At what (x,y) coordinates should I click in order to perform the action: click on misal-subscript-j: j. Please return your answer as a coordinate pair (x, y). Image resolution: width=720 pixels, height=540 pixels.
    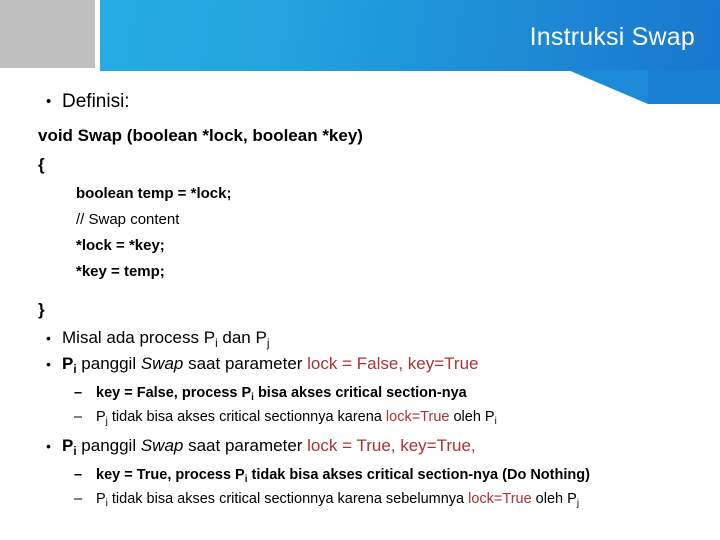
    Looking at the image, I should click on (268, 343).